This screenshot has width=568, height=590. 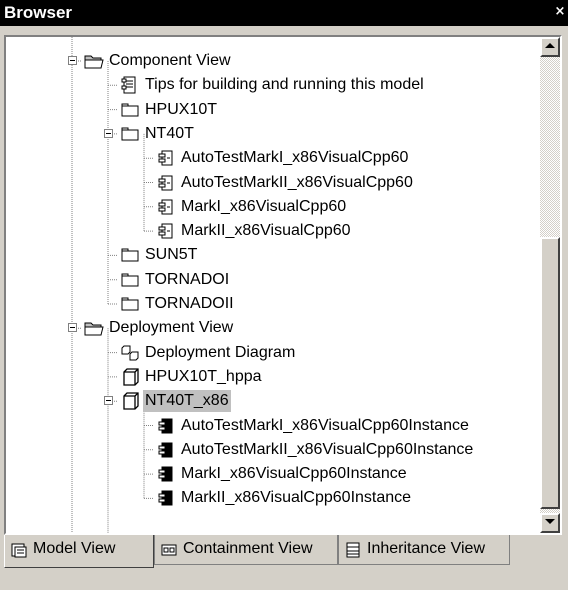 I want to click on scroll-down-button, so click(x=550, y=523).